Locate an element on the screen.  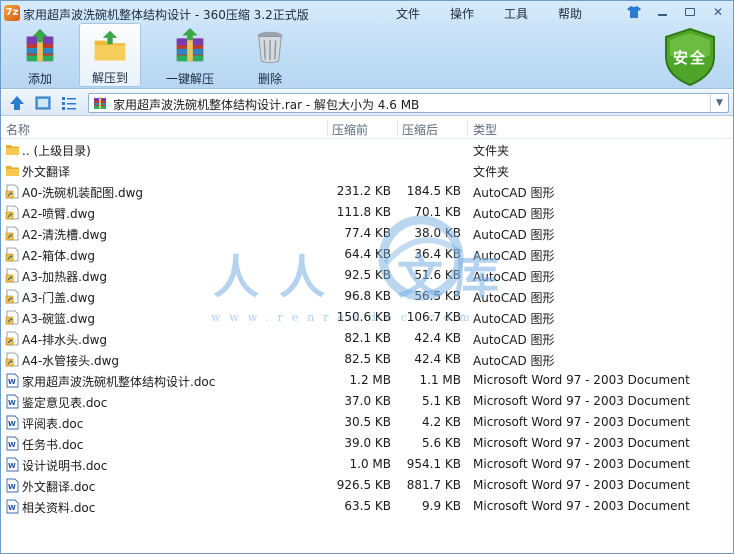
file-size: 82.5 KB is located at coordinates (367, 359).